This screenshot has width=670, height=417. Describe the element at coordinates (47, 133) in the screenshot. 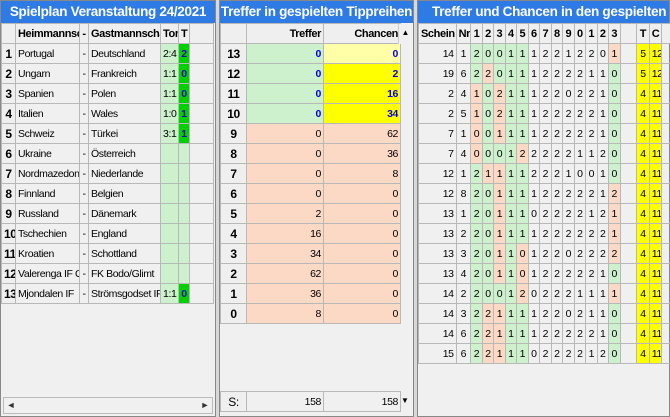

I see `home-team: Schweiz` at that location.